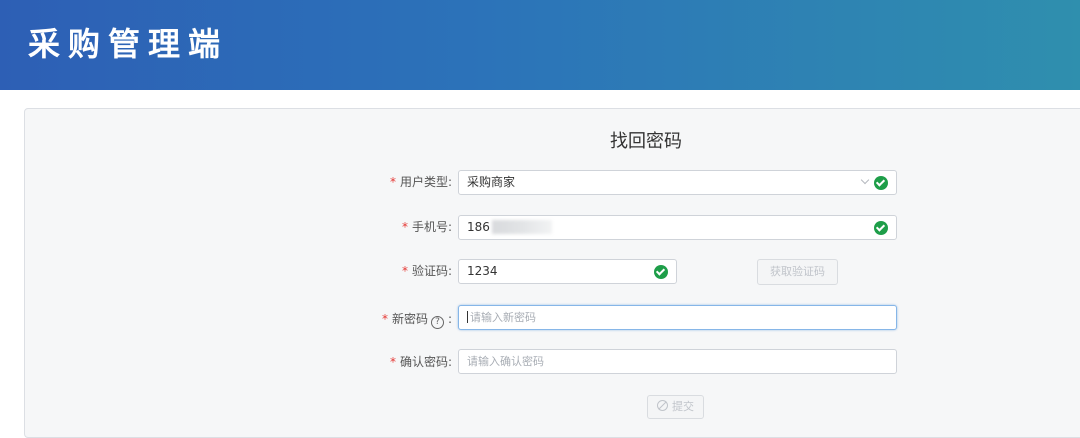 The image size is (1080, 438). Describe the element at coordinates (797, 272) in the screenshot. I see `get-code-button: 获取验证码` at that location.